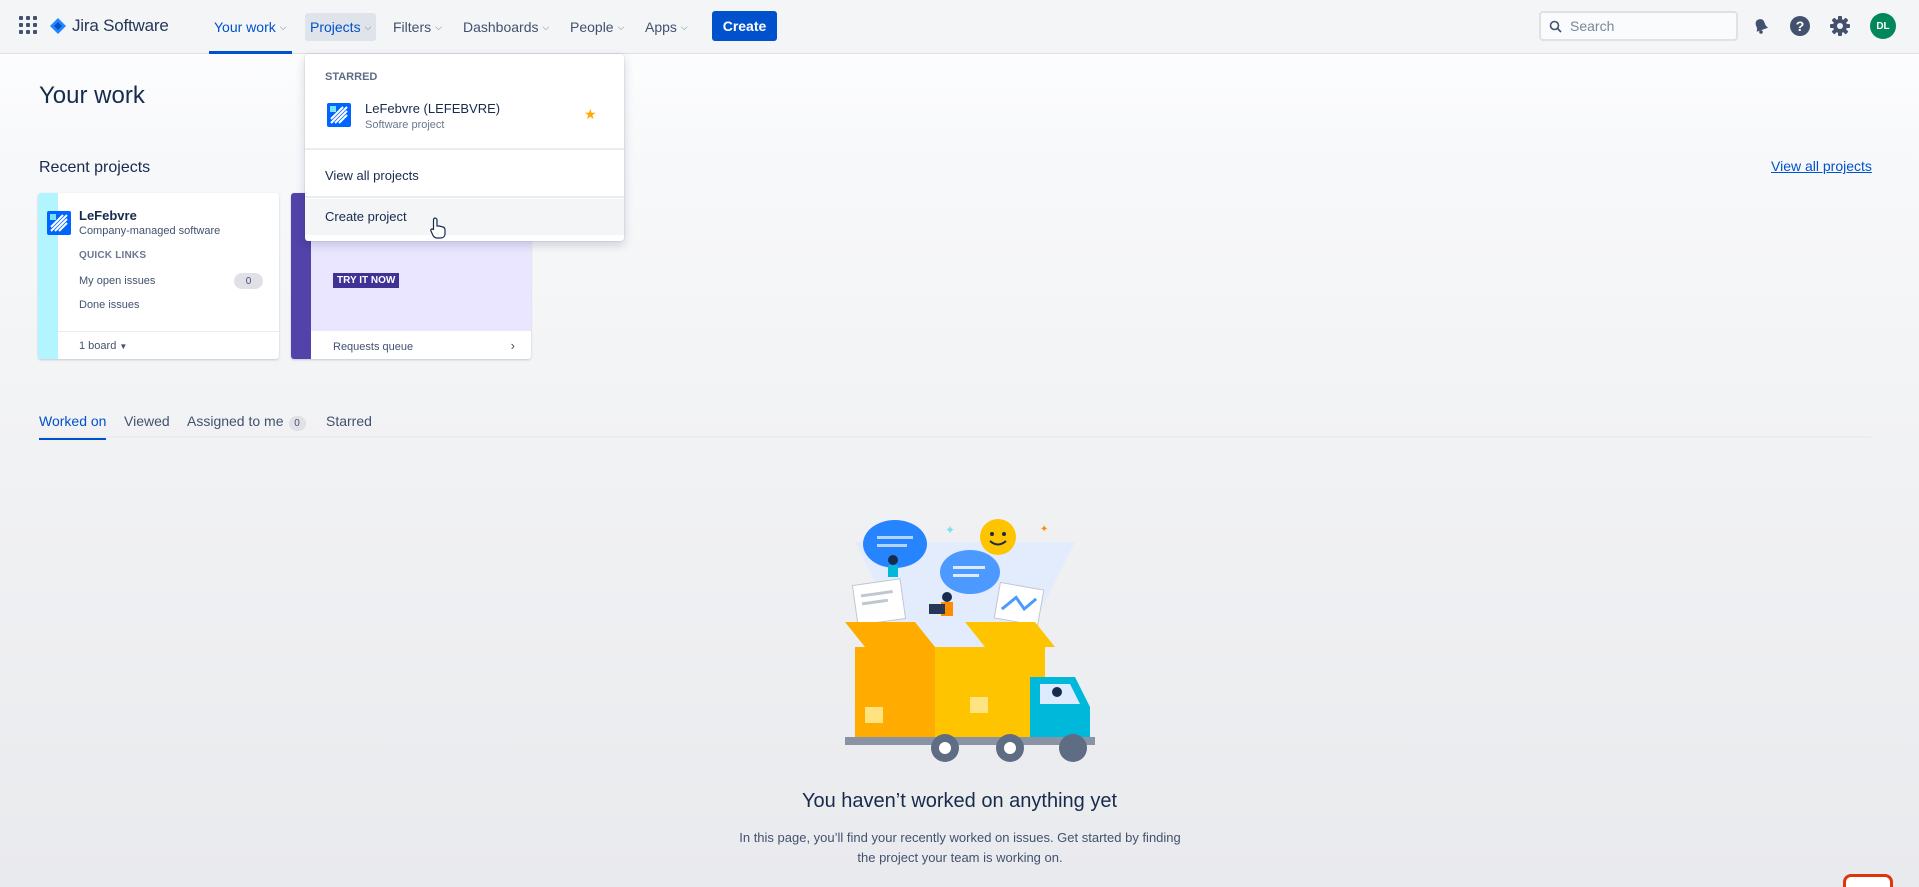  Describe the element at coordinates (95, 167) in the screenshot. I see `recent-projects-heading: Recent projects` at that location.